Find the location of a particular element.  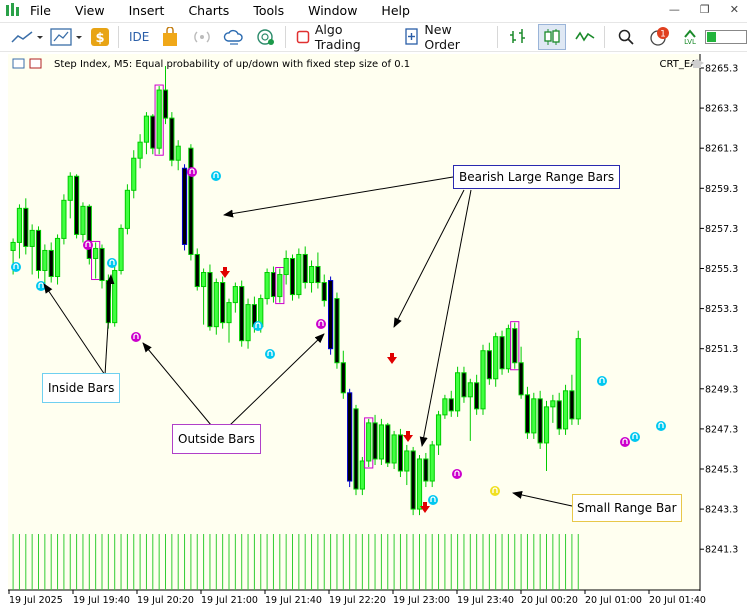

notifications-button: 1 is located at coordinates (660, 37).